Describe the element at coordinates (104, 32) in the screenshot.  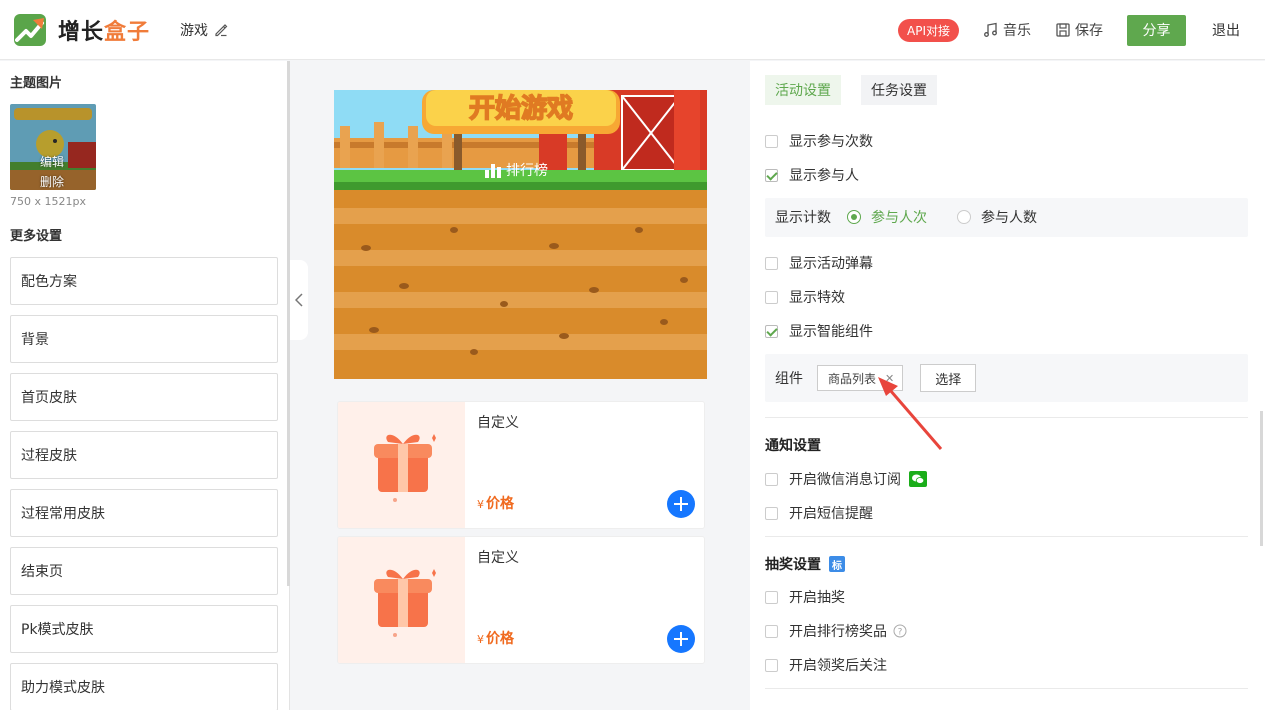
I see `logo-text: 增长盒子` at that location.